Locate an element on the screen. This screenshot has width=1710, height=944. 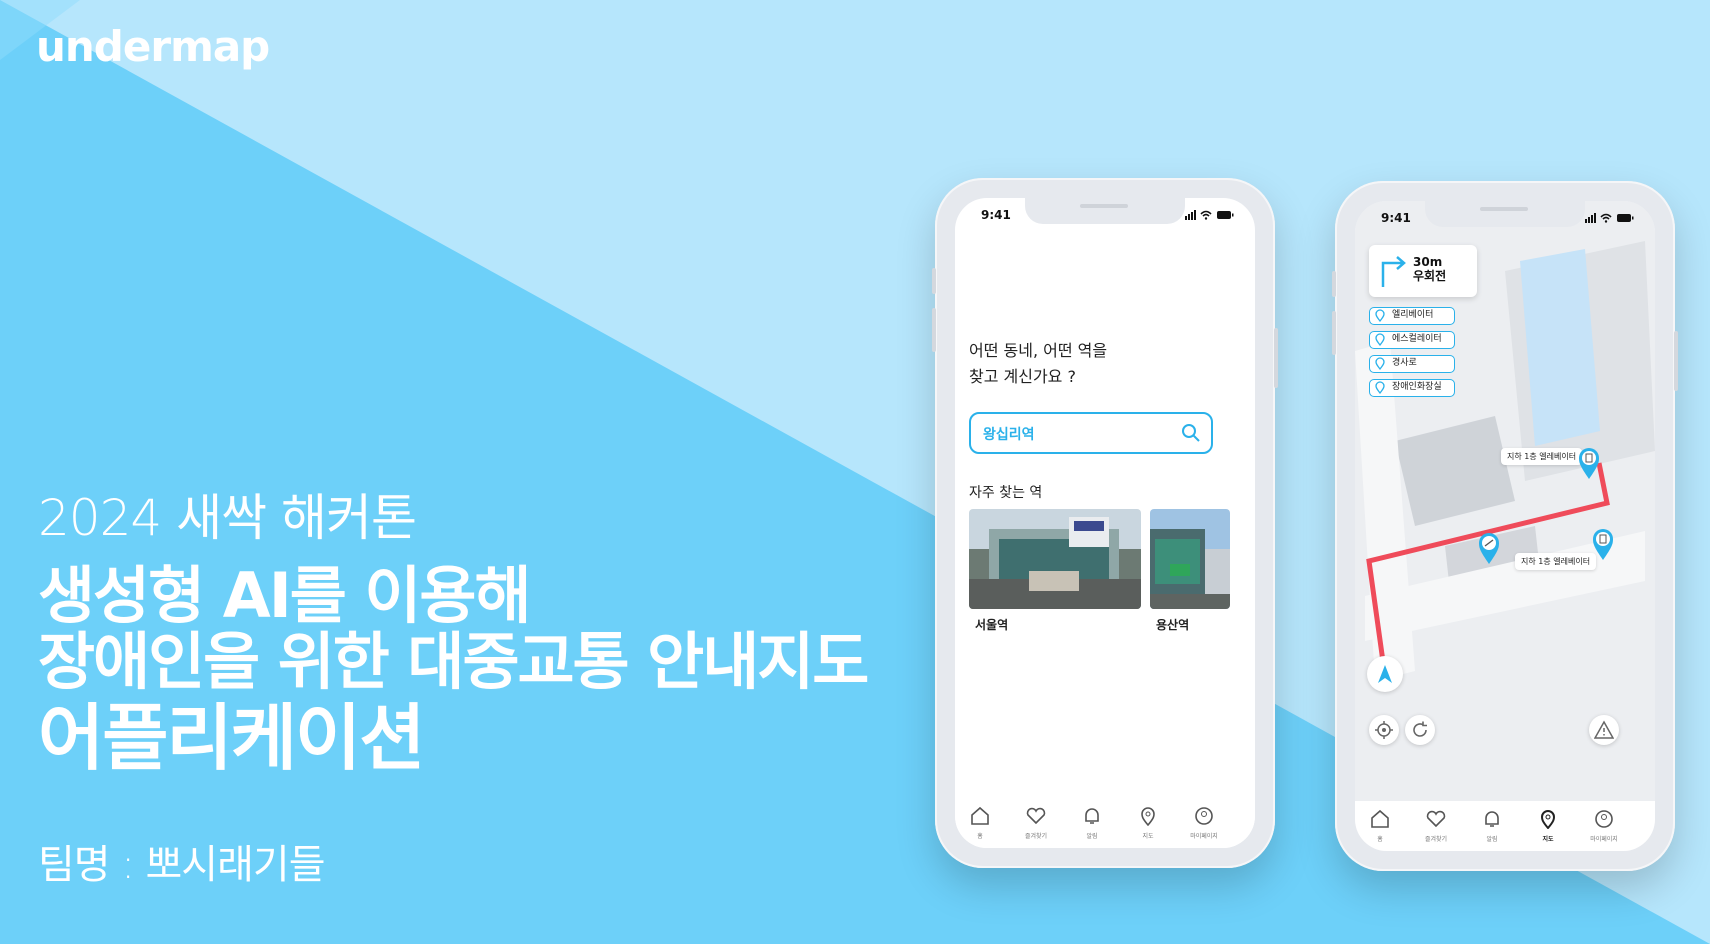
search-icon is located at coordinates (1191, 433).